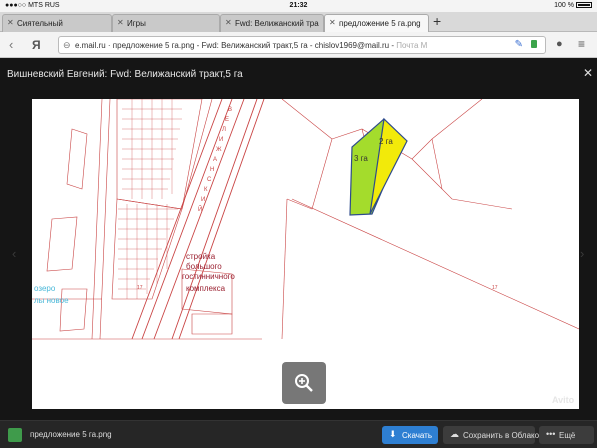 This screenshot has height=448, width=597. Describe the element at coordinates (491, 435) in the screenshot. I see `save-to-cloud-button: ☁ Сохранить в Облако` at that location.